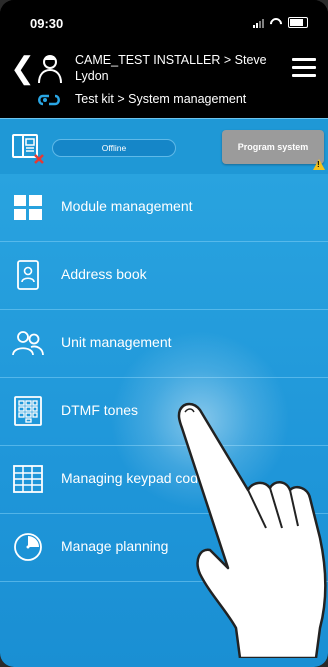 The width and height of the screenshot is (328, 667). I want to click on keypad-codes-icon, so click(28, 479).